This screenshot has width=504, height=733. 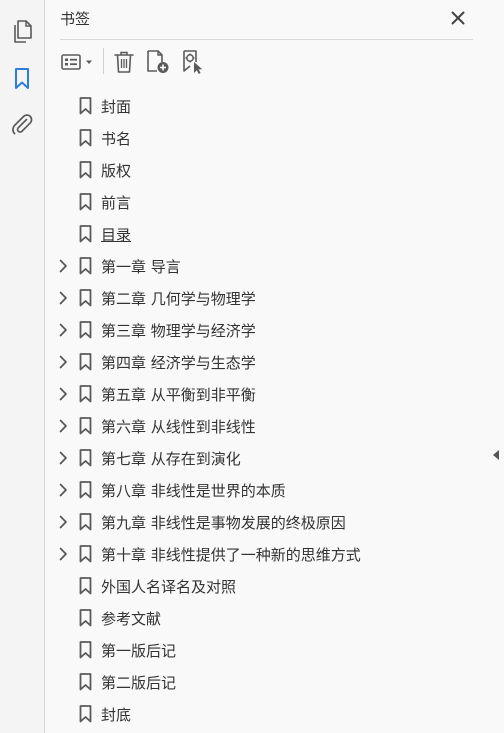 I want to click on bookmark-item: 目录, so click(x=267, y=234).